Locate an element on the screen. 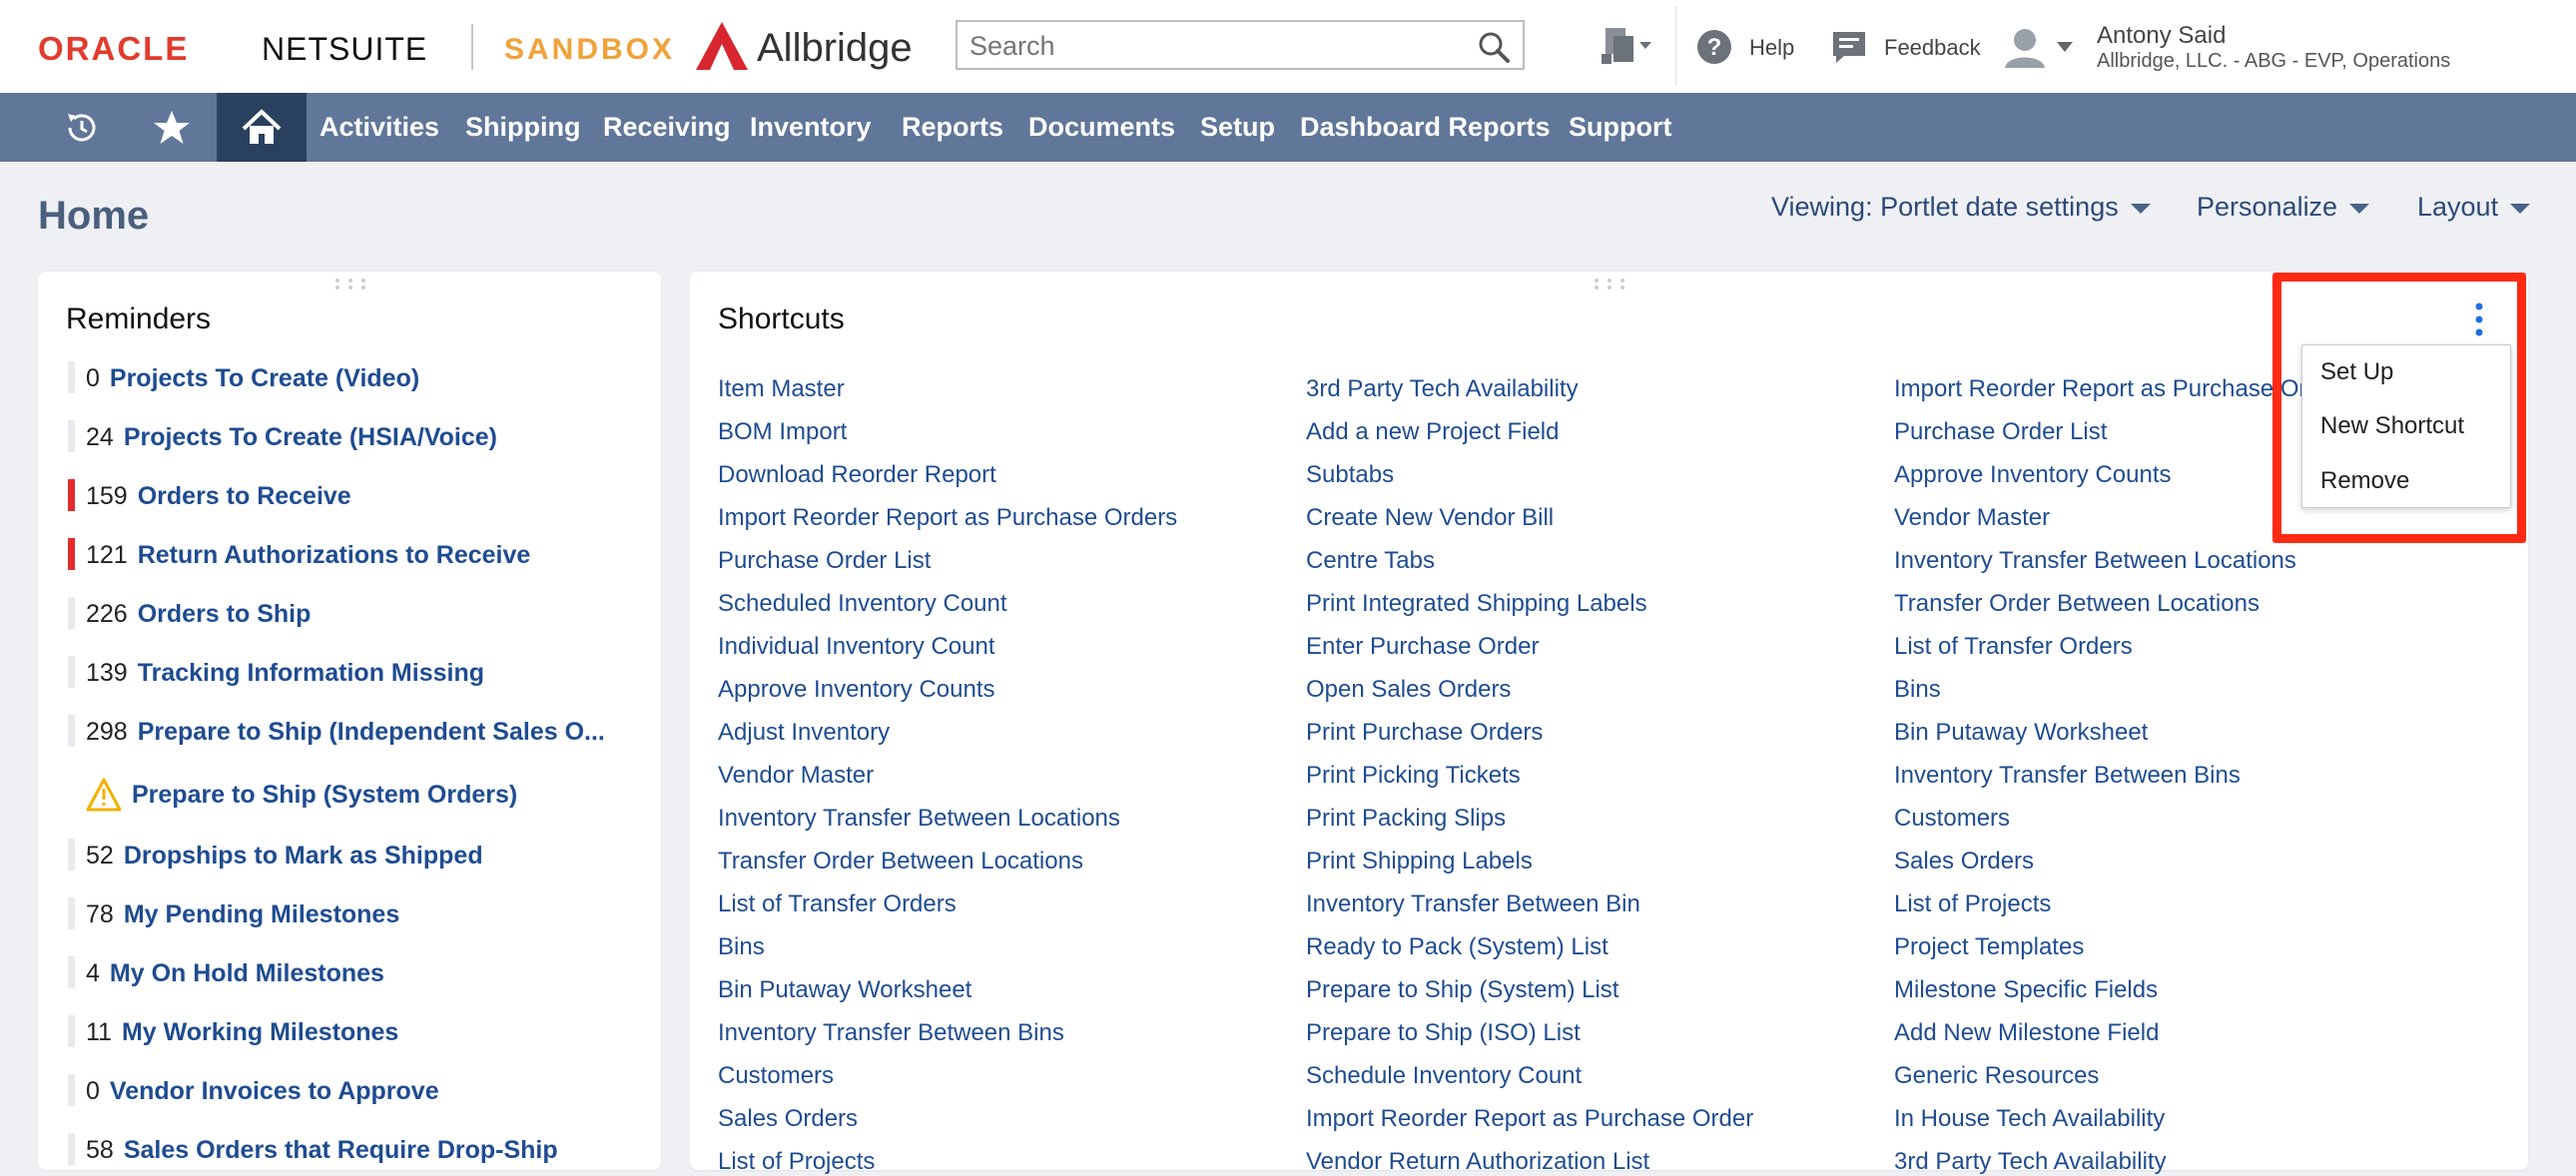 The width and height of the screenshot is (2576, 1176). reminder-item: 0 Vendor Invoices to Approve is located at coordinates (253, 1091).